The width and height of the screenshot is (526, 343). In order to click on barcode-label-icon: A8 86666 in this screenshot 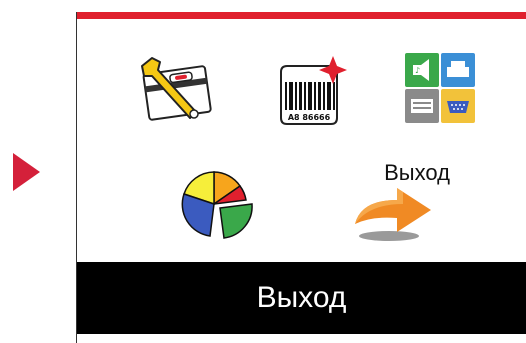, I will do `click(313, 90)`.